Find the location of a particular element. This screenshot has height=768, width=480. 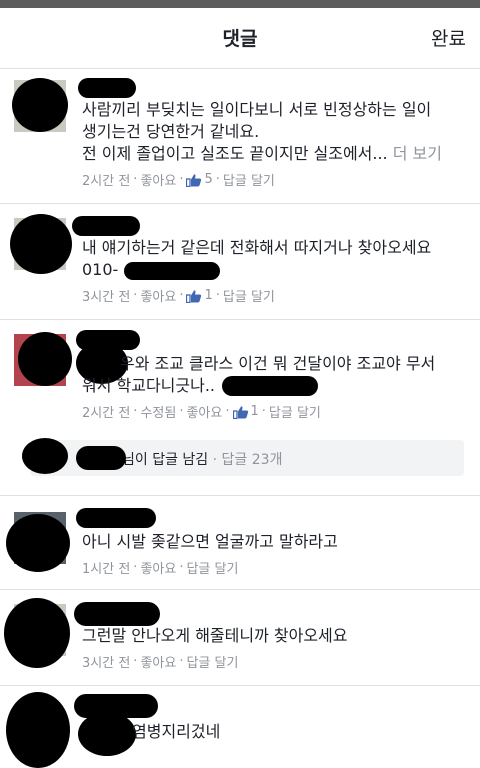

comment-text-line: 생기는건 당연한거 같네요. is located at coordinates (171, 131).